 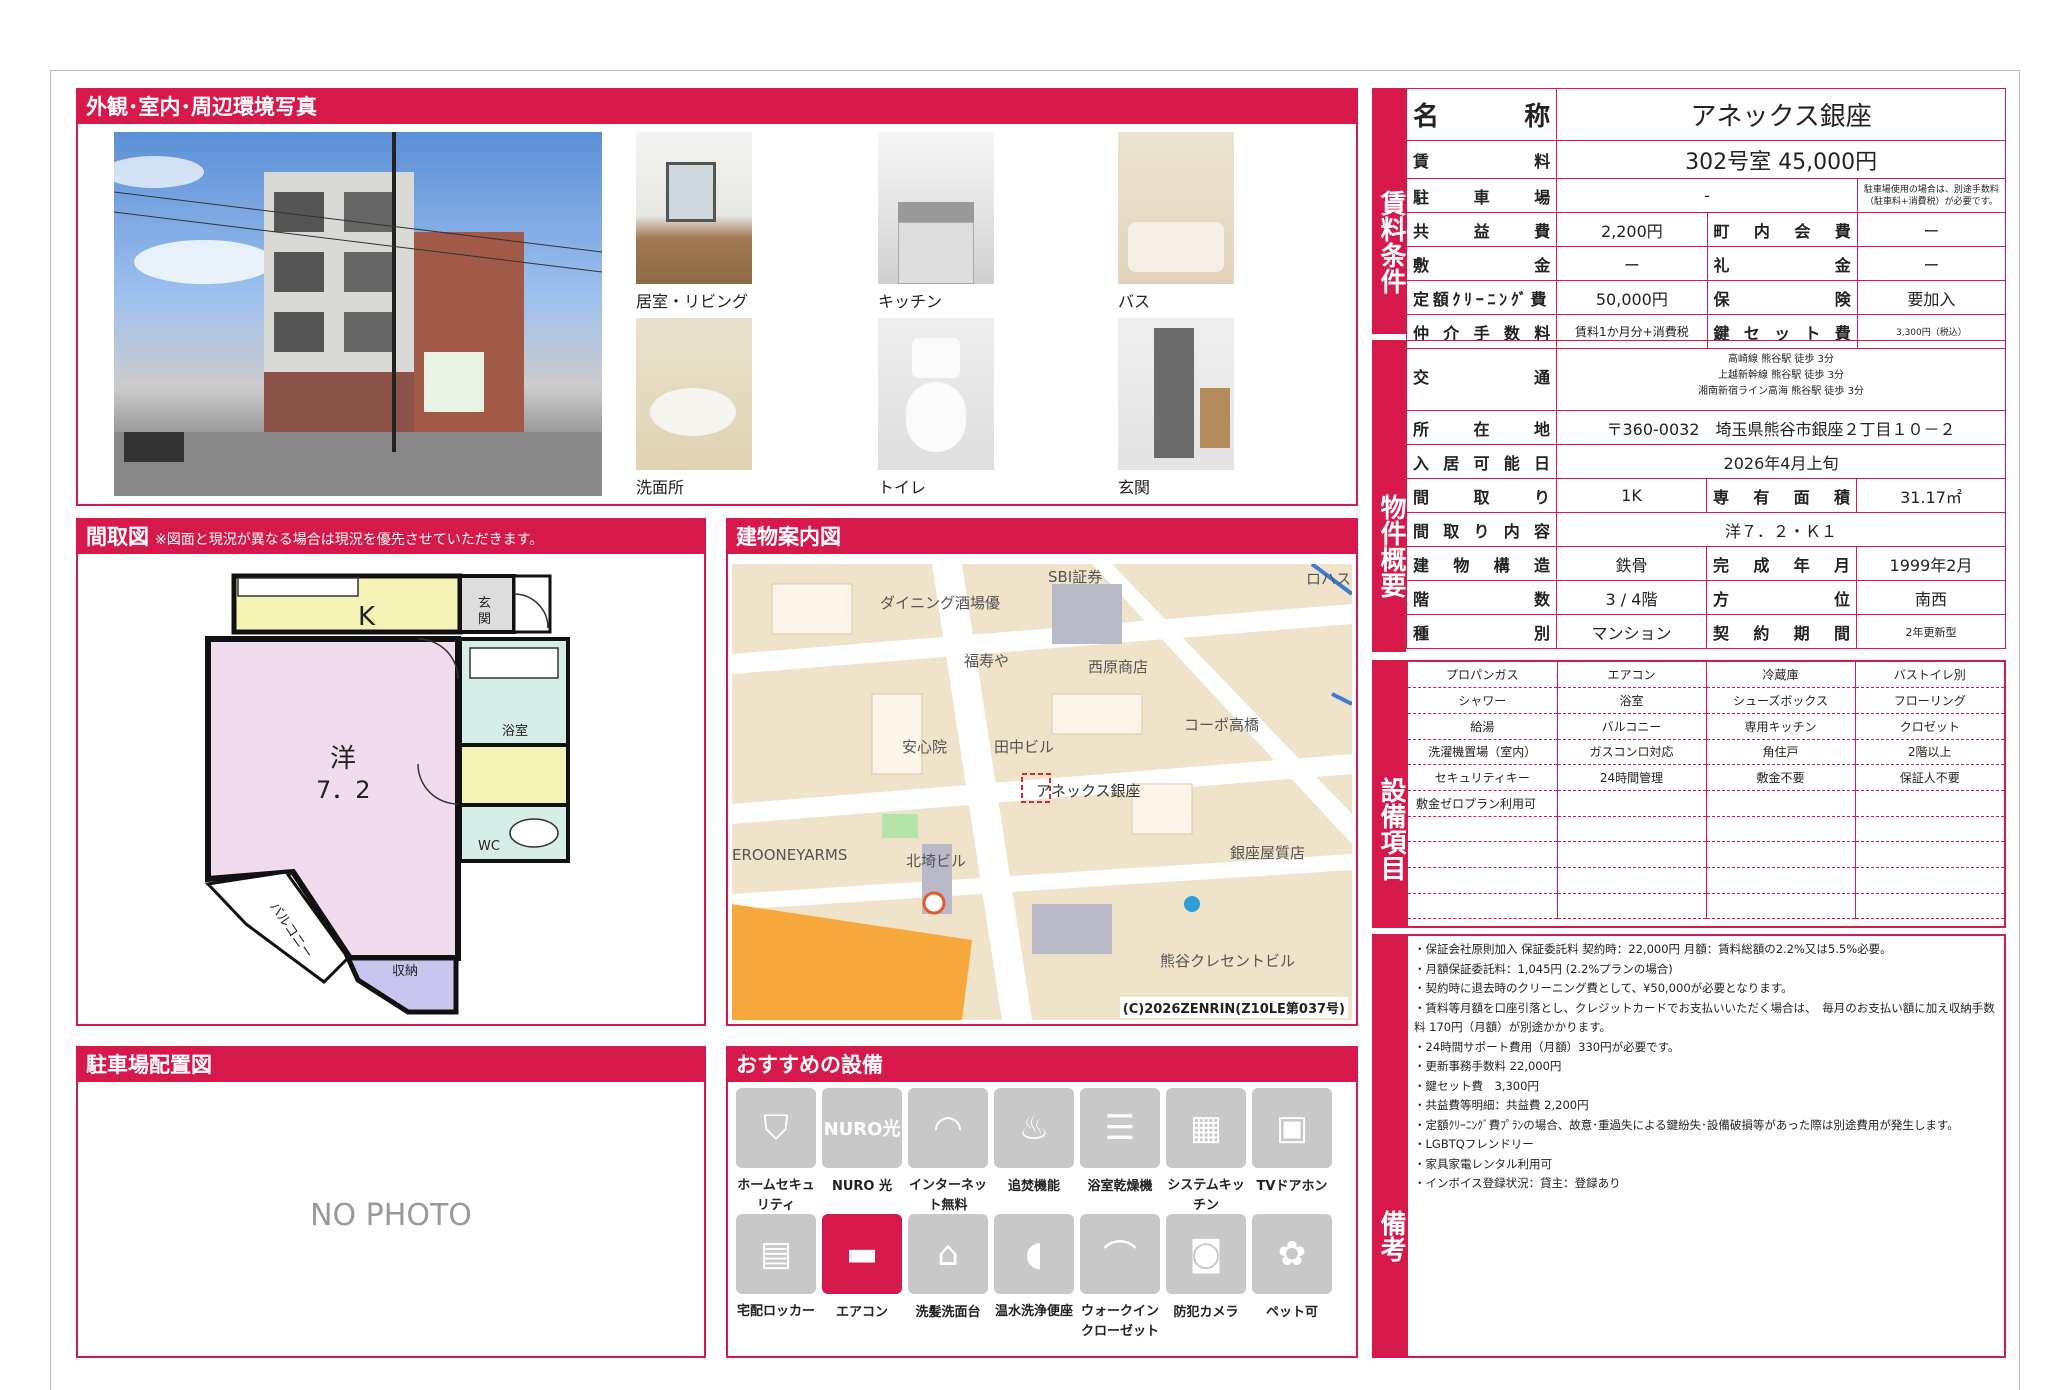 I want to click on area-label: 専有面積, so click(x=1781, y=495).